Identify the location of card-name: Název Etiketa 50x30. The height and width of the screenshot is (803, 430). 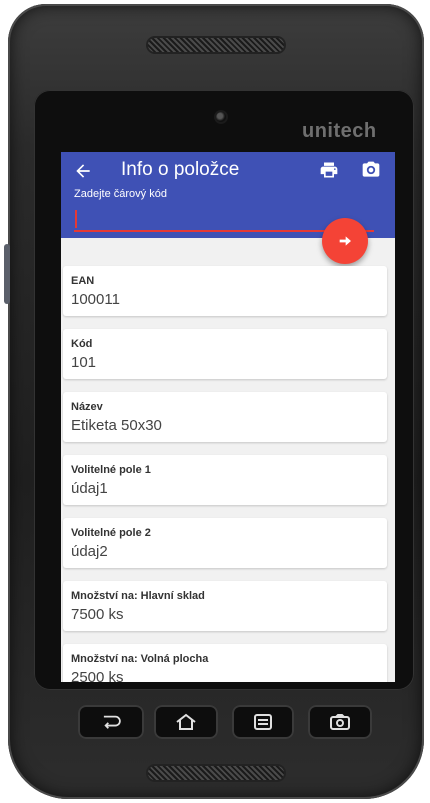
(225, 417).